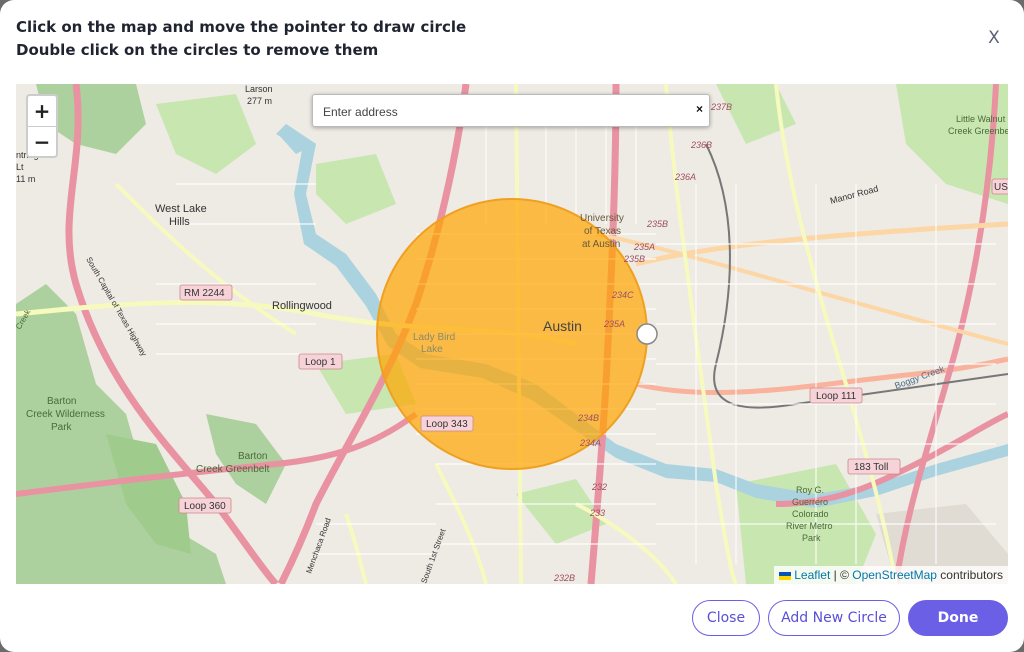  Describe the element at coordinates (601, 244) in the screenshot. I see `label-university-3: at Austin` at that location.